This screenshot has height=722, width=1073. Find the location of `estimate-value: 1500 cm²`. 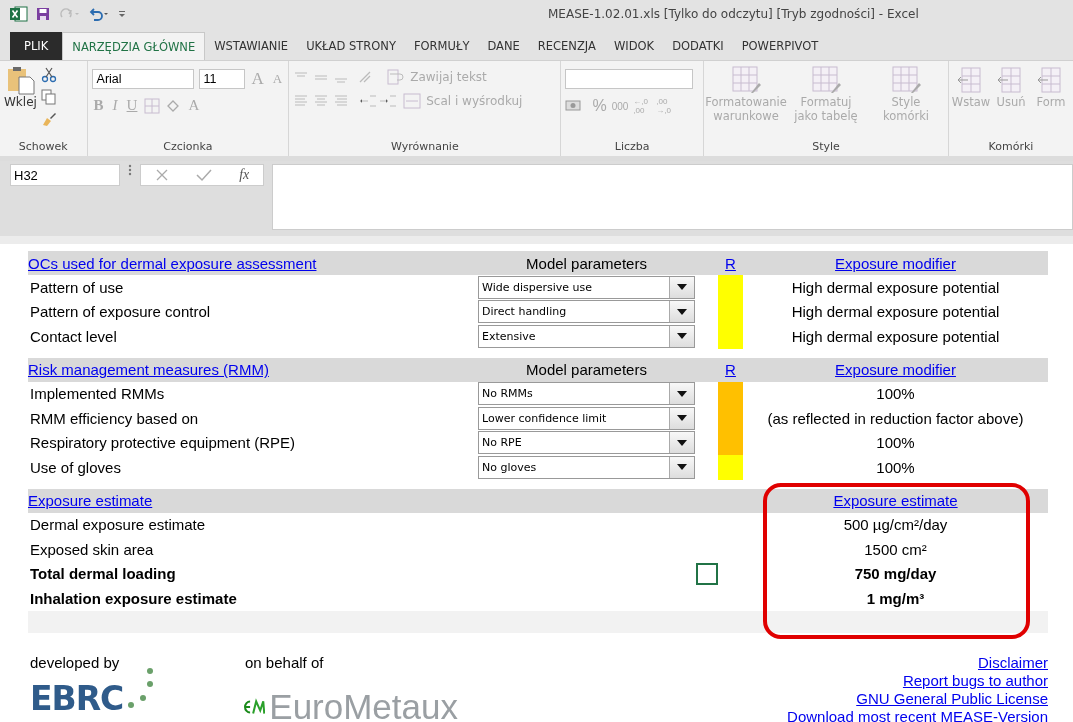

estimate-value: 1500 cm² is located at coordinates (895, 549).